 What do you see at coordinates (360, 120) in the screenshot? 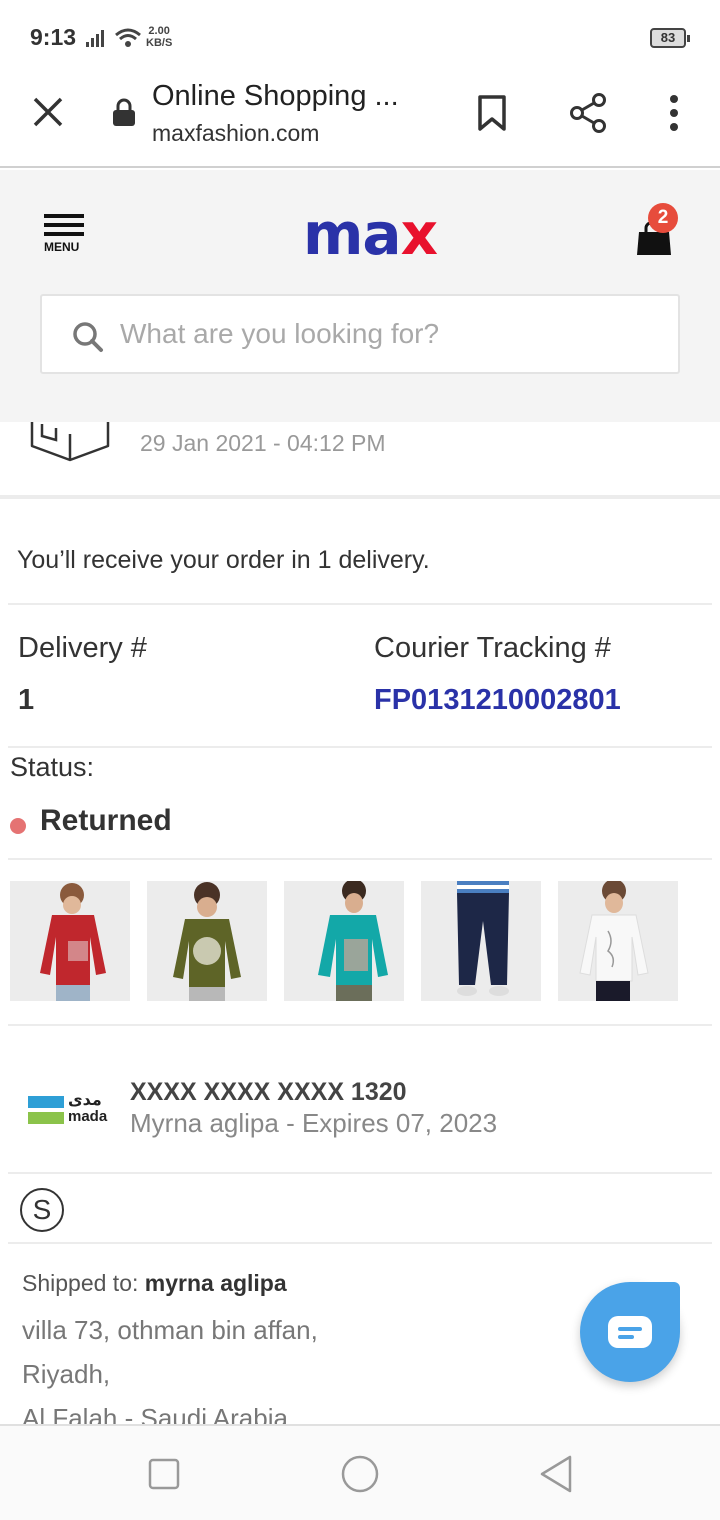
I see `browser-toolbar: Online Shopping ... maxfashion.com` at bounding box center [360, 120].